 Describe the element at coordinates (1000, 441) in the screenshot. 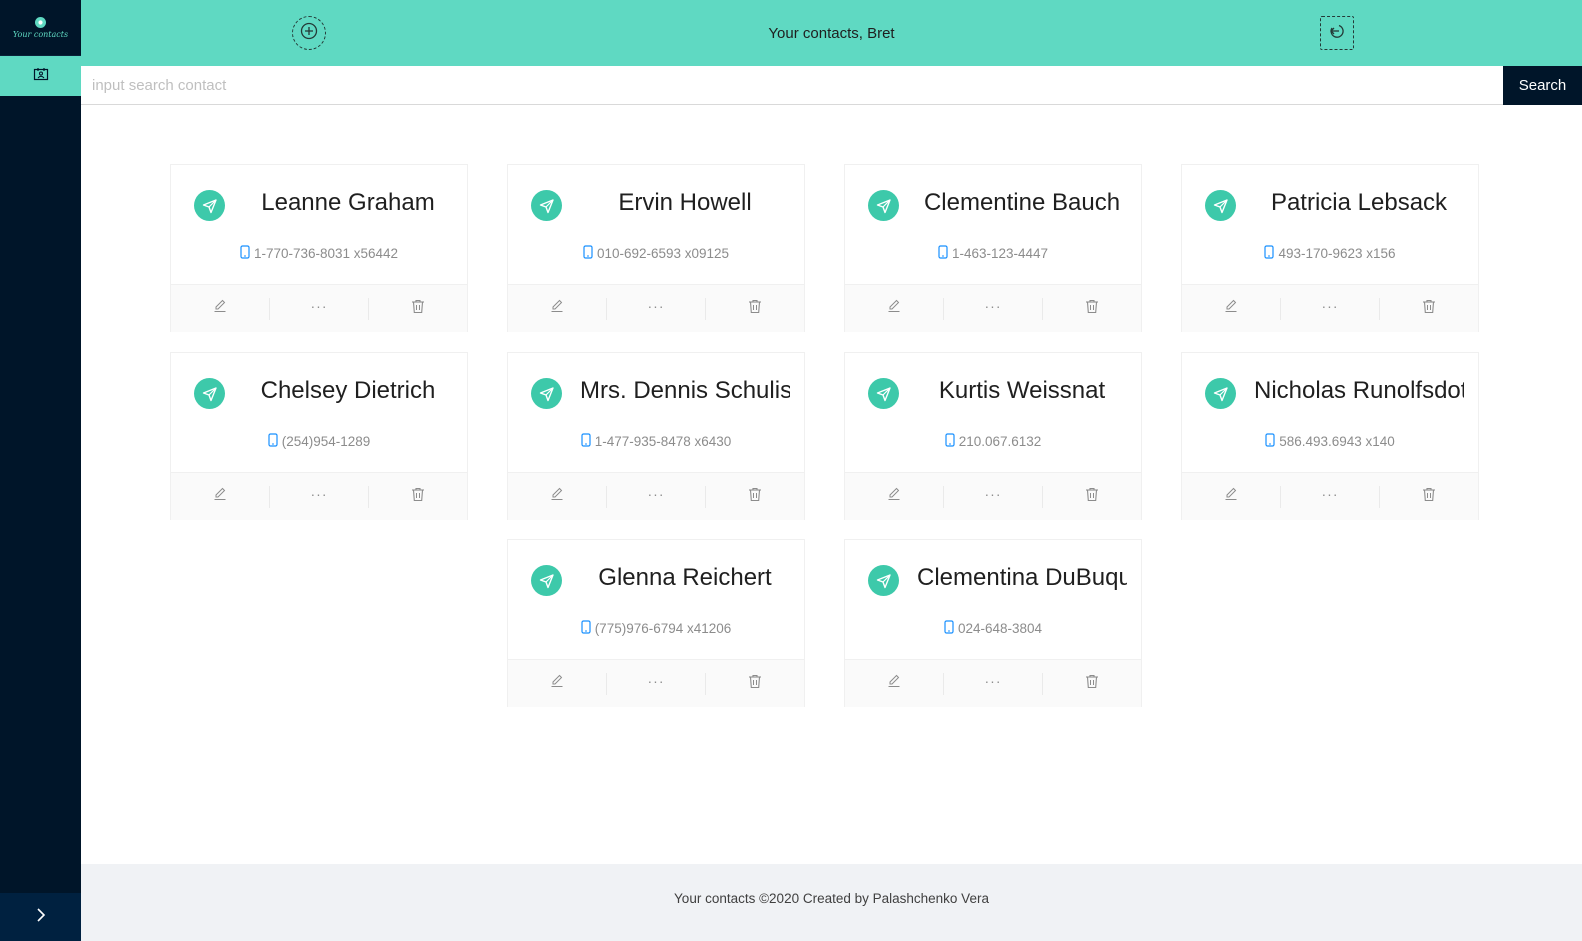

I see `contact-phone-number: 210.067.6132` at that location.